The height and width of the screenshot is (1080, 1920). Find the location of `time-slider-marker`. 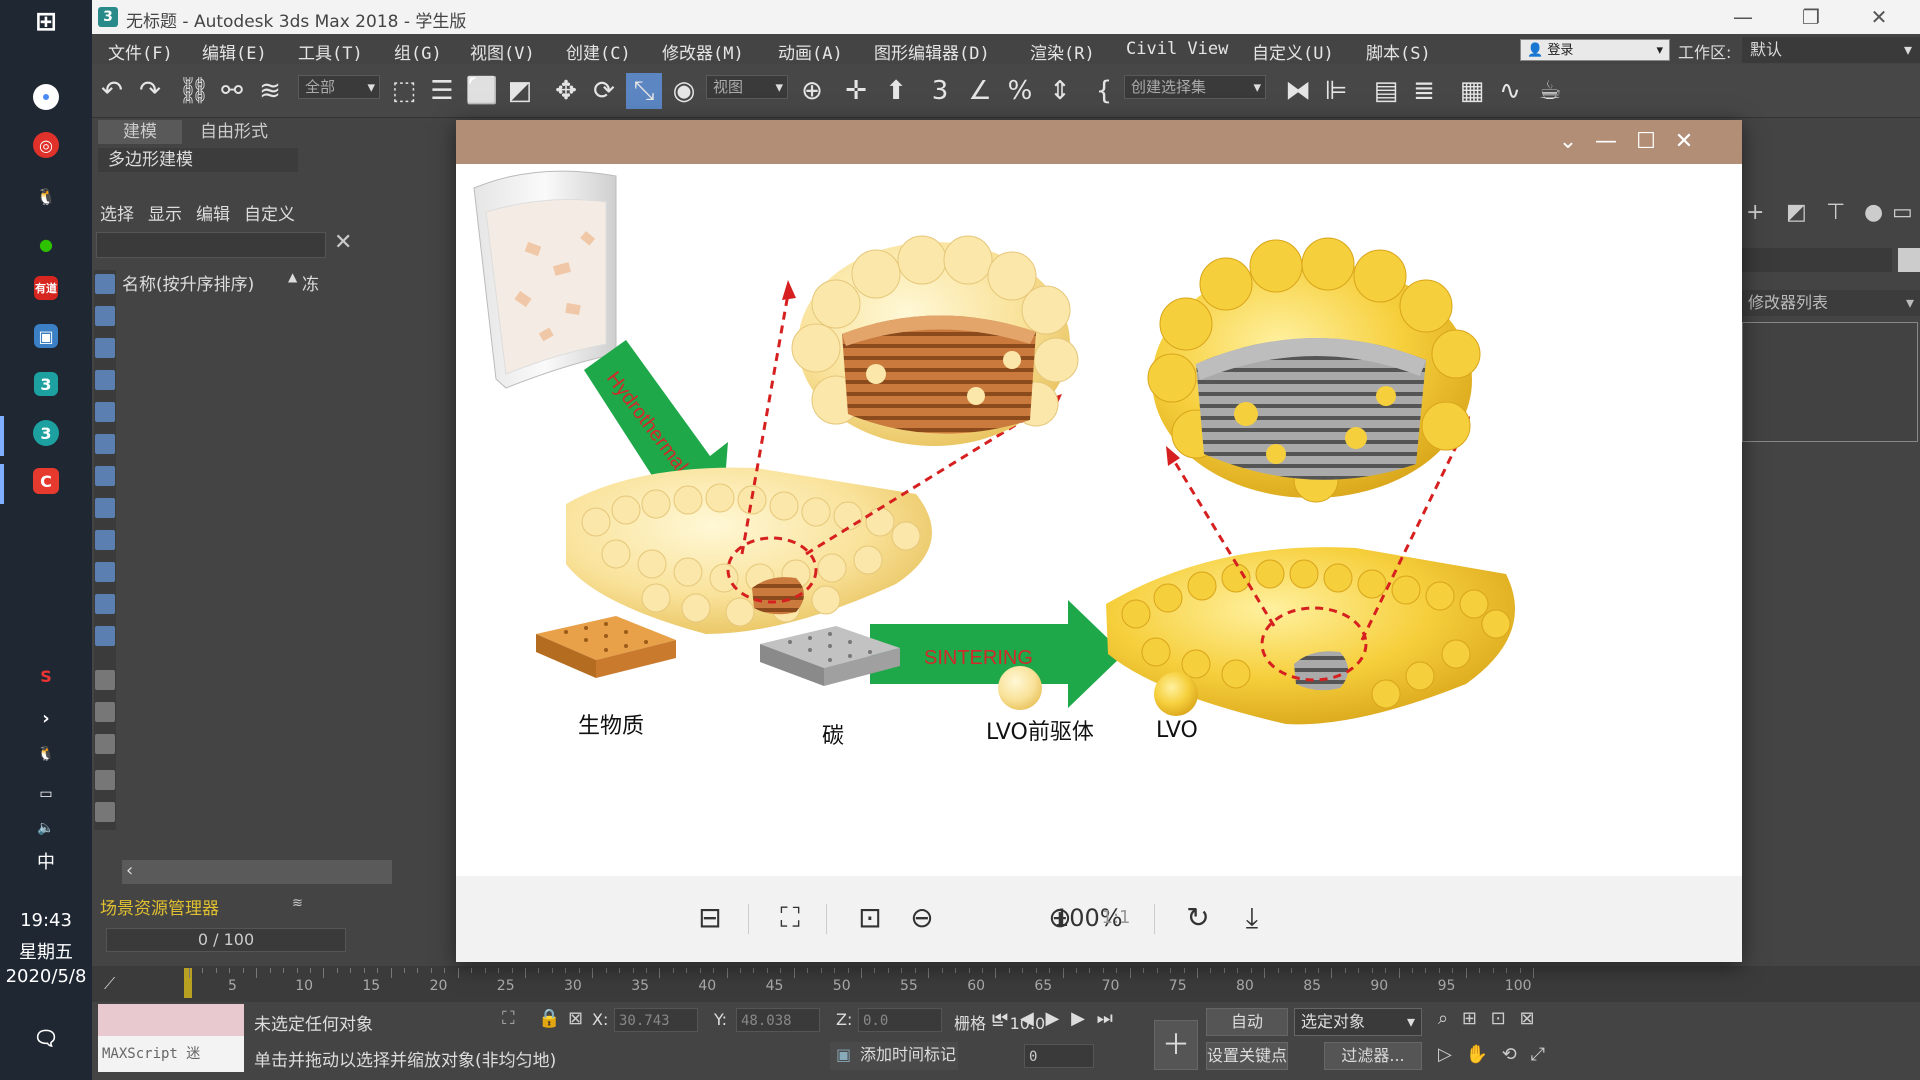

time-slider-marker is located at coordinates (188, 983).